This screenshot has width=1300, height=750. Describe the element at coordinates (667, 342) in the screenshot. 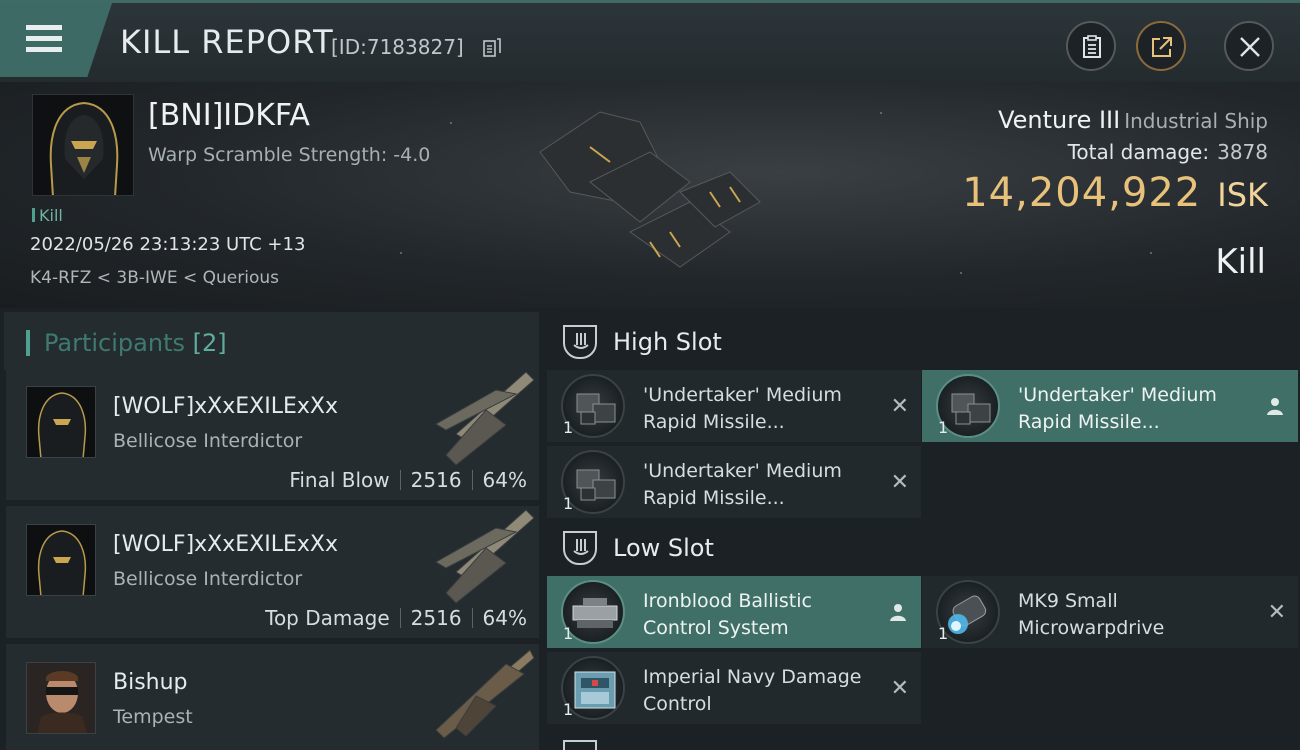

I see `high-slot-title: High Slot` at that location.